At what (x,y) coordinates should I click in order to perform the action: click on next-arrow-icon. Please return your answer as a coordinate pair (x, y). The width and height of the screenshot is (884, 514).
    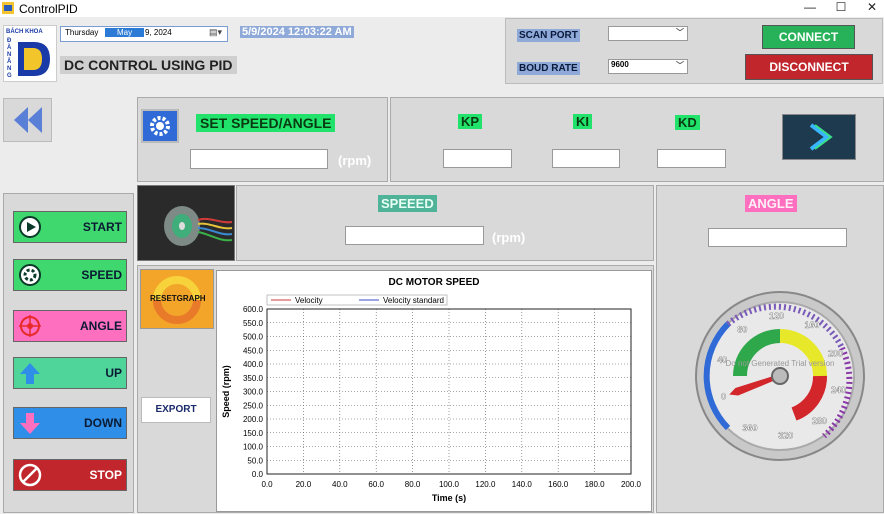
    Looking at the image, I should click on (821, 137).